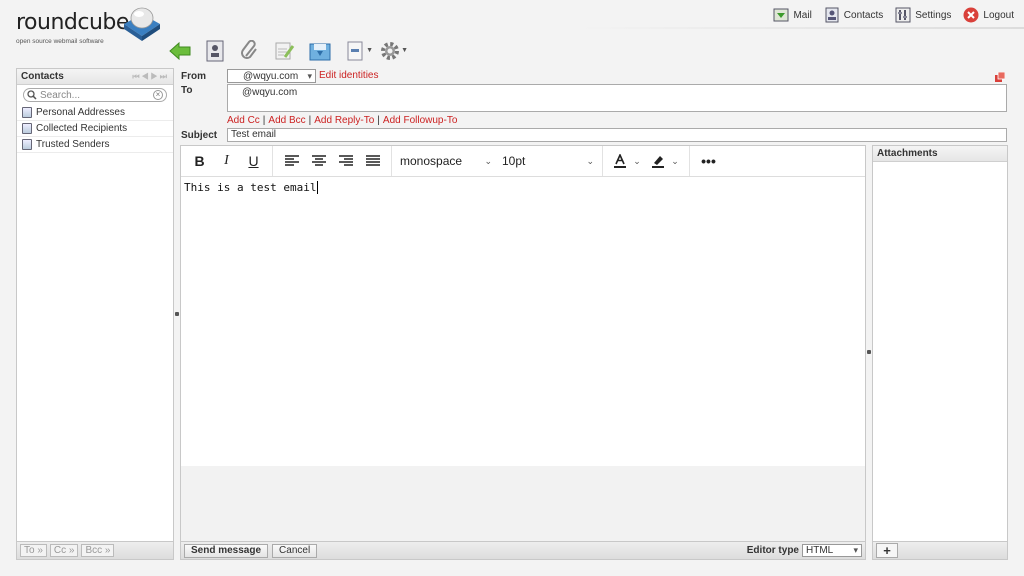  I want to click on address-book-trusted: Trusted Senders, so click(95, 145).